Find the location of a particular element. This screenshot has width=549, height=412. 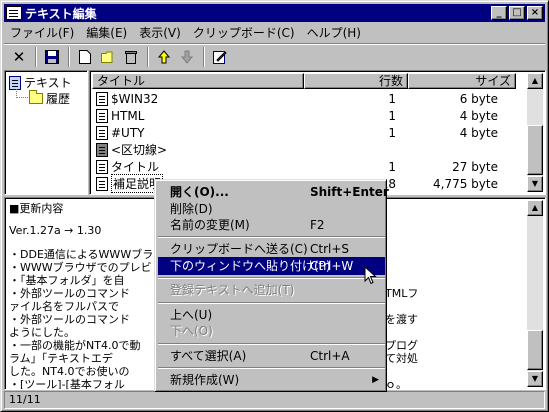

folder-icon is located at coordinates (36, 97).